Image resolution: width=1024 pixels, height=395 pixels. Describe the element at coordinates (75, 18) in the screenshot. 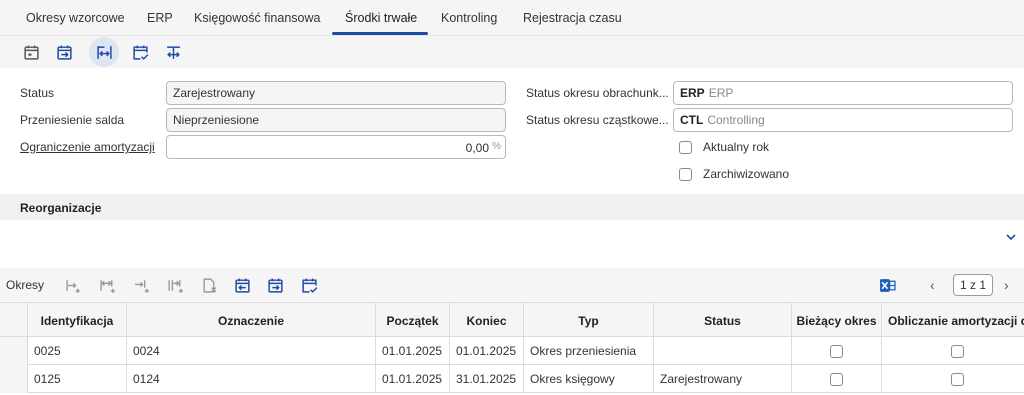

I see `tab-reference-periods: Okresy wzorcowe` at that location.